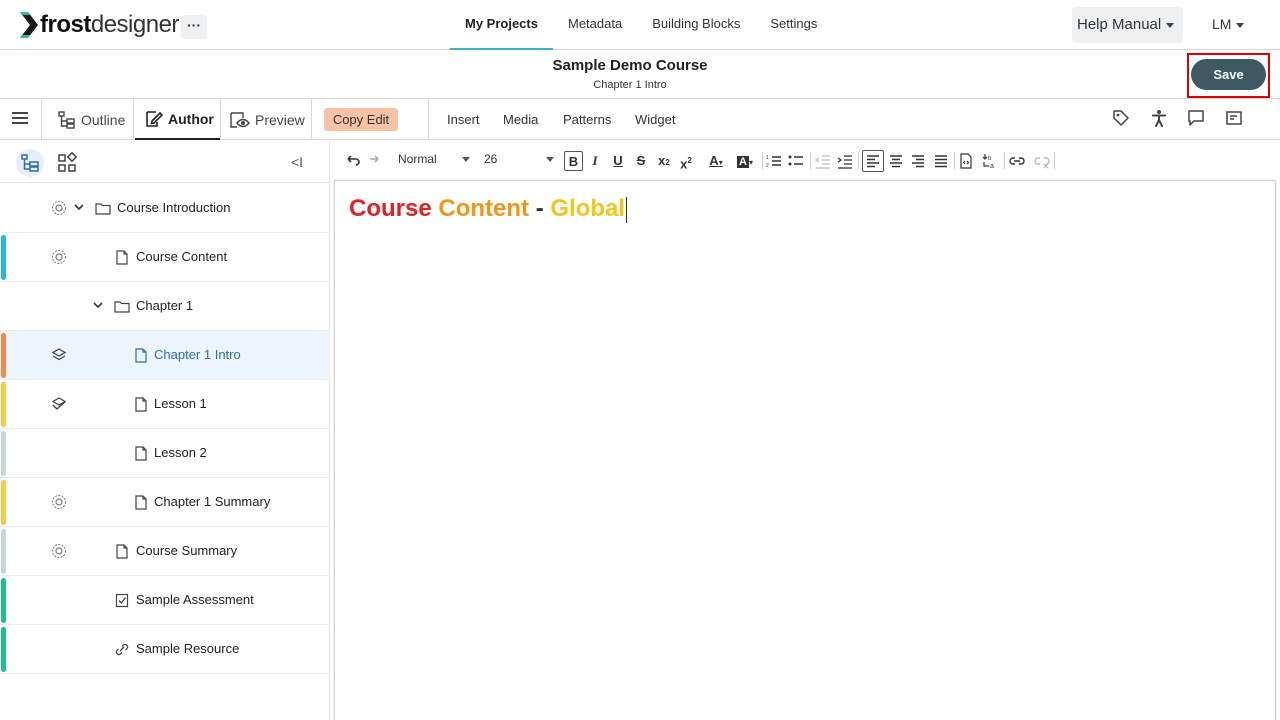 The image size is (1280, 720). What do you see at coordinates (716, 161) in the screenshot?
I see `font-color-button: A▾` at bounding box center [716, 161].